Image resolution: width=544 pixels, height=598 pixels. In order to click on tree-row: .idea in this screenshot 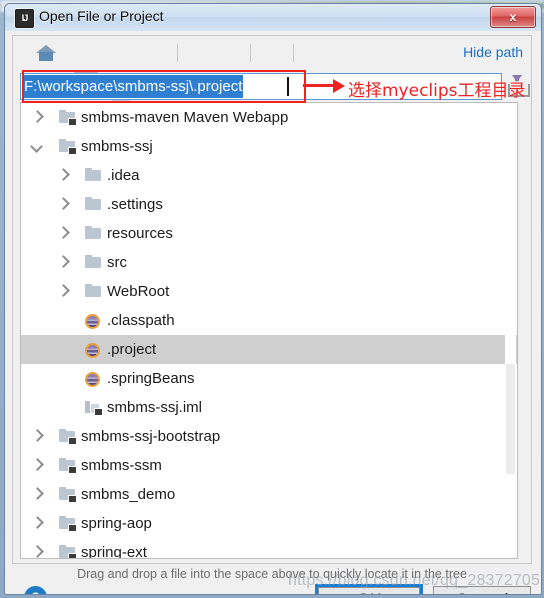, I will do `click(269, 175)`.